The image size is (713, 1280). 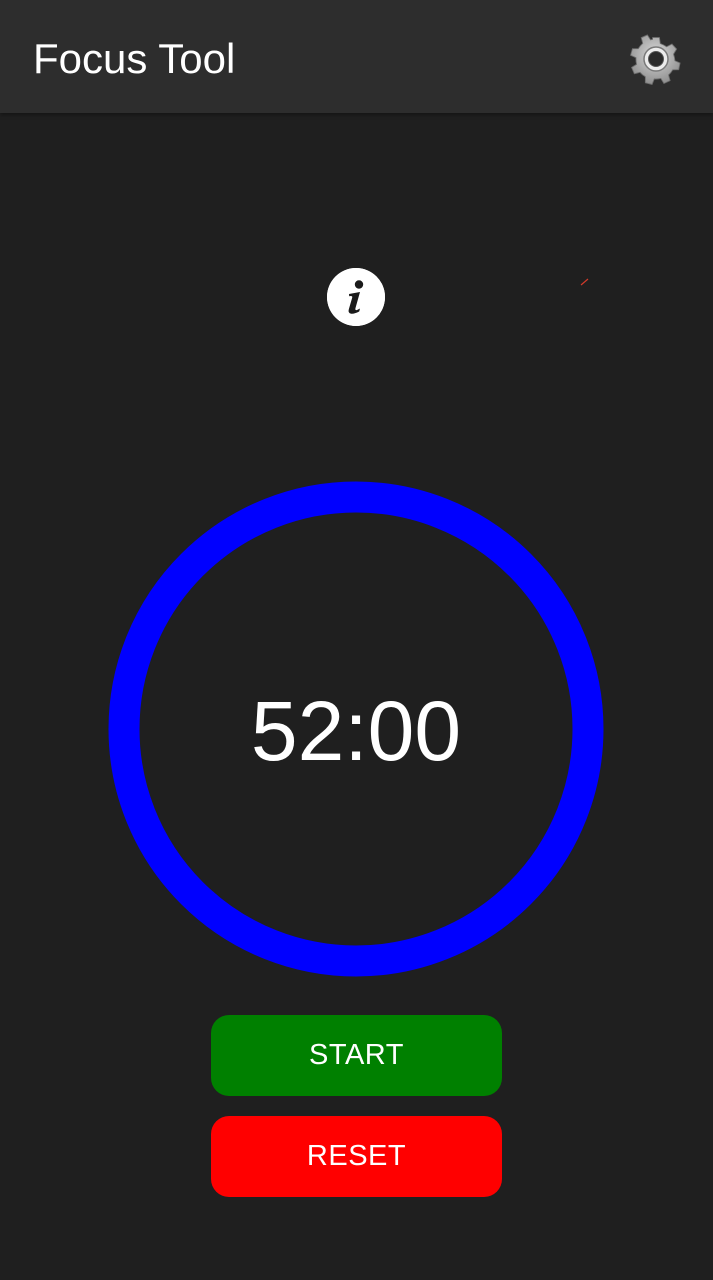 I want to click on timer-display: 52:00, so click(x=356, y=731).